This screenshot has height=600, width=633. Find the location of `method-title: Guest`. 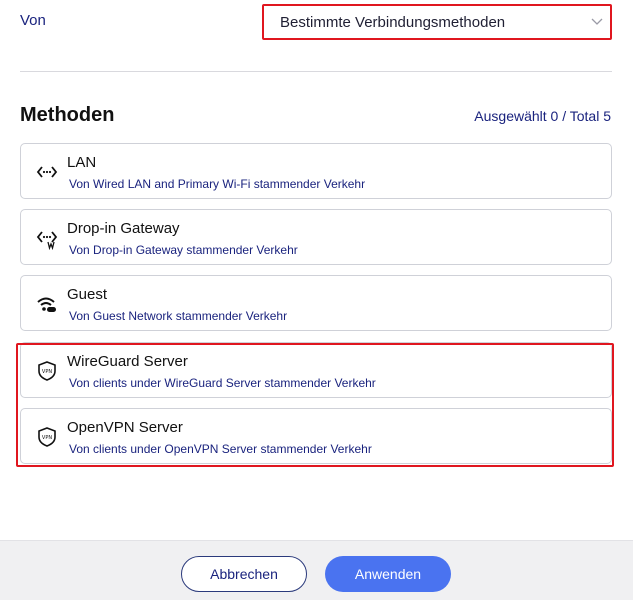

method-title: Guest is located at coordinates (87, 294).